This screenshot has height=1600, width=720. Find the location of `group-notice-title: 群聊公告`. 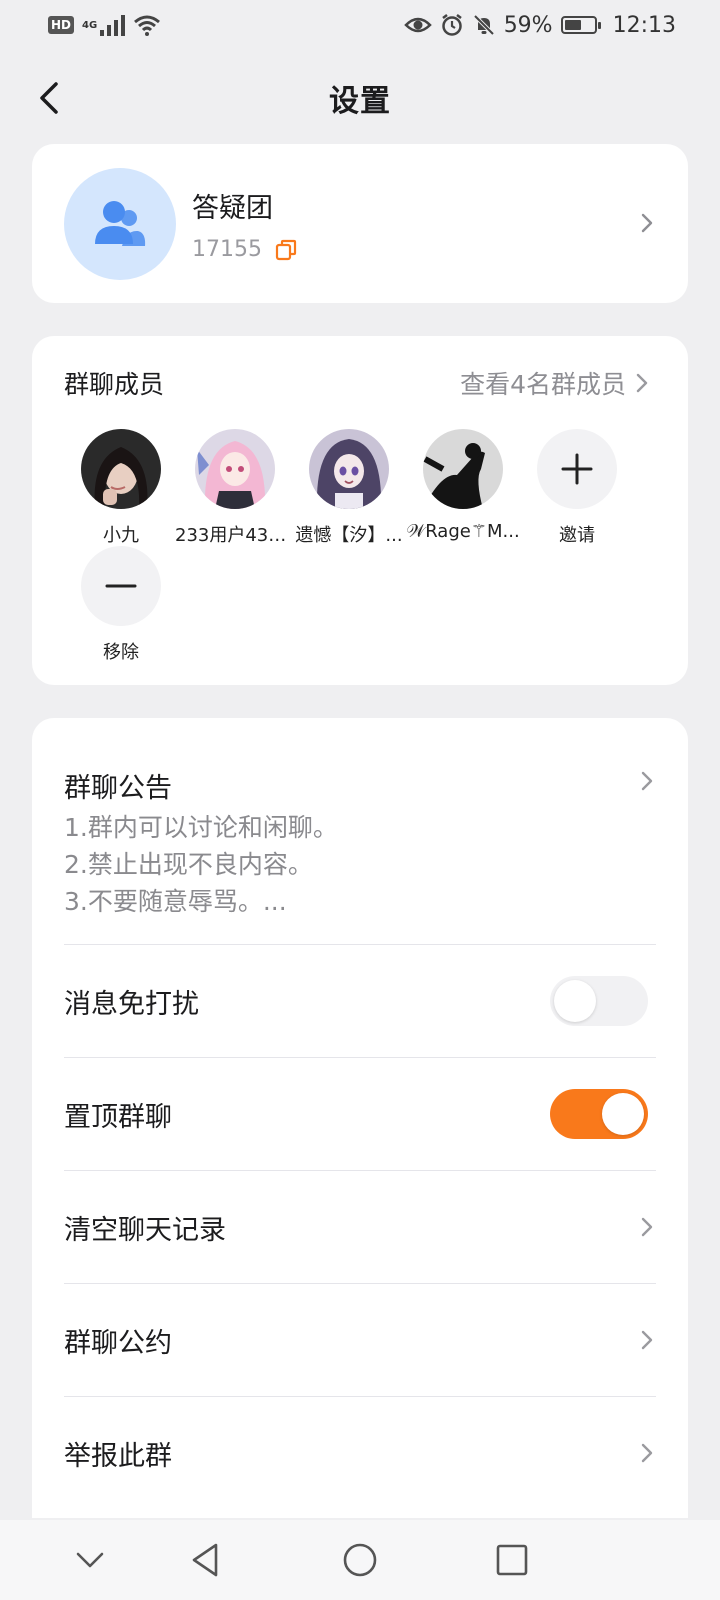

group-notice-title: 群聊公告 is located at coordinates (118, 788).